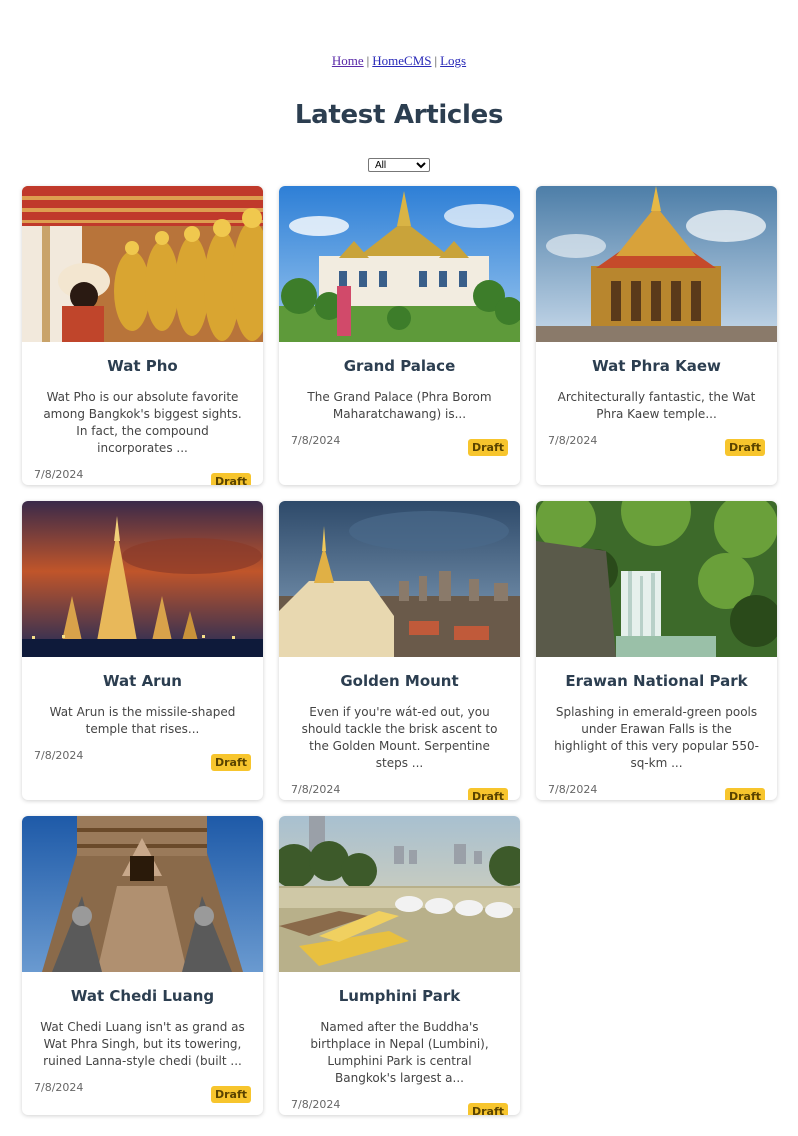 Image resolution: width=798 pixels, height=1136 pixels. What do you see at coordinates (399, 115) in the screenshot?
I see `page-title: Latest Articles` at bounding box center [399, 115].